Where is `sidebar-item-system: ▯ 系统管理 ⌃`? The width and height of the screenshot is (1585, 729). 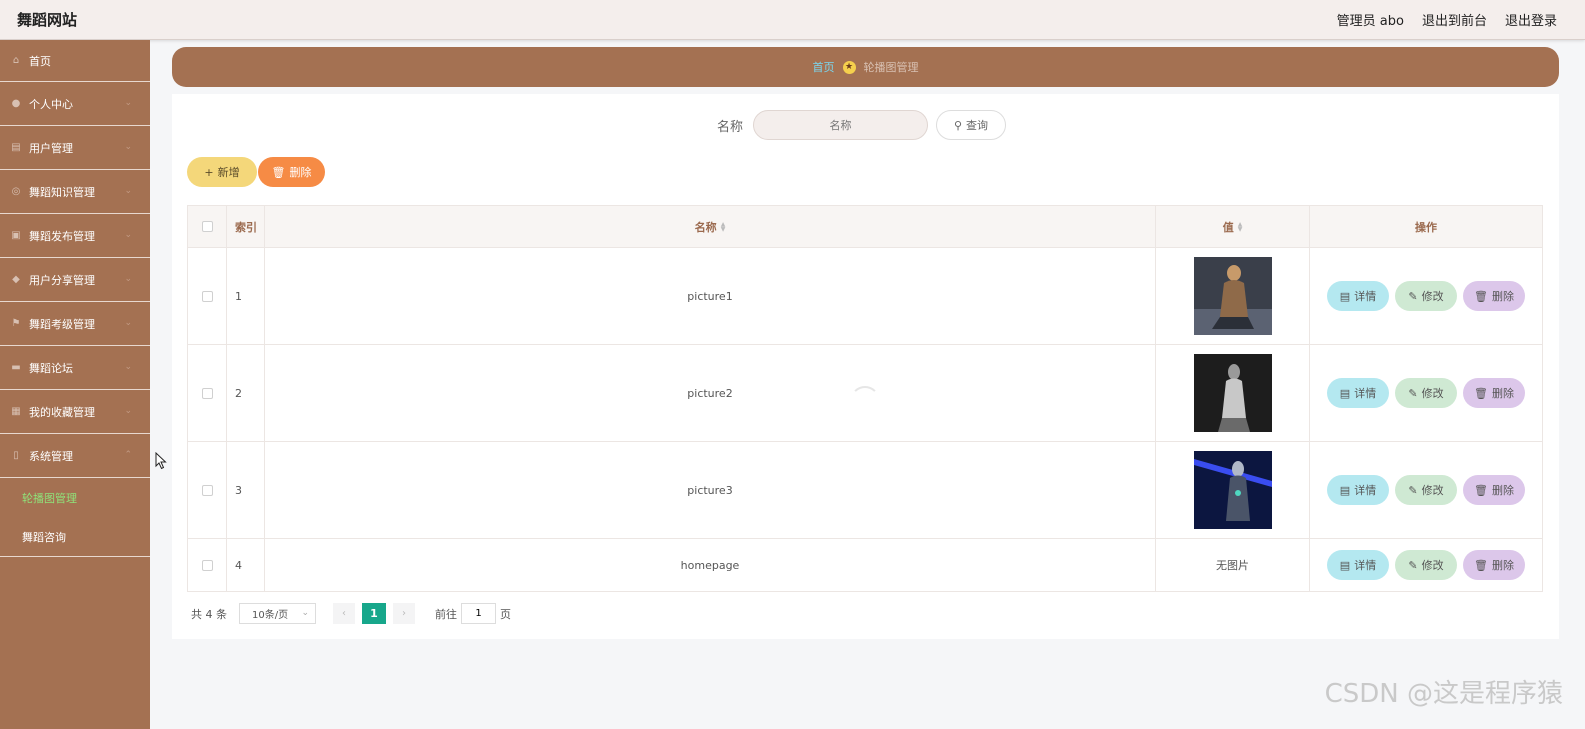
sidebar-item-system: ▯ 系统管理 ⌃ is located at coordinates (75, 456).